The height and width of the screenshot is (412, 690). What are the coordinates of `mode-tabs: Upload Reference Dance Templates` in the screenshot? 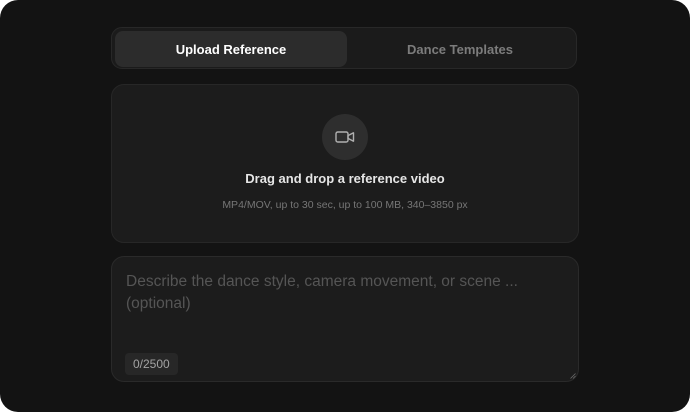 It's located at (344, 48).